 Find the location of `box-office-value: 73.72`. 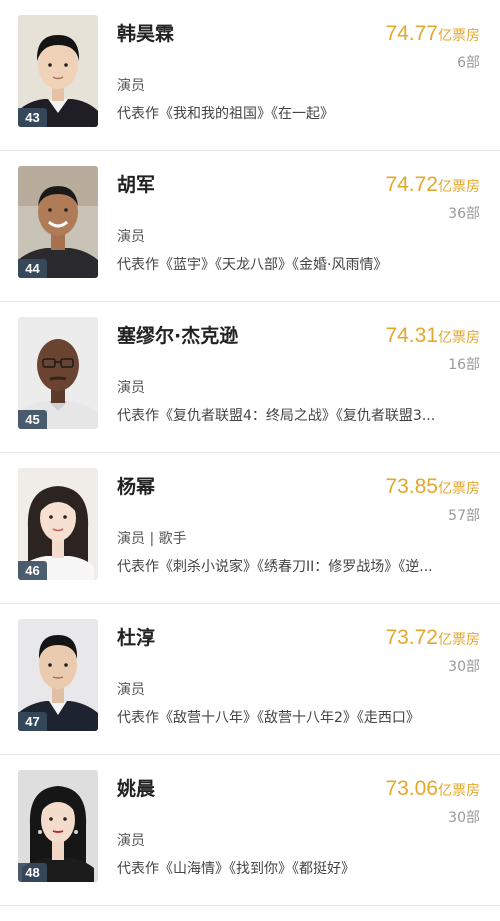

box-office-value: 73.72 is located at coordinates (411, 637).